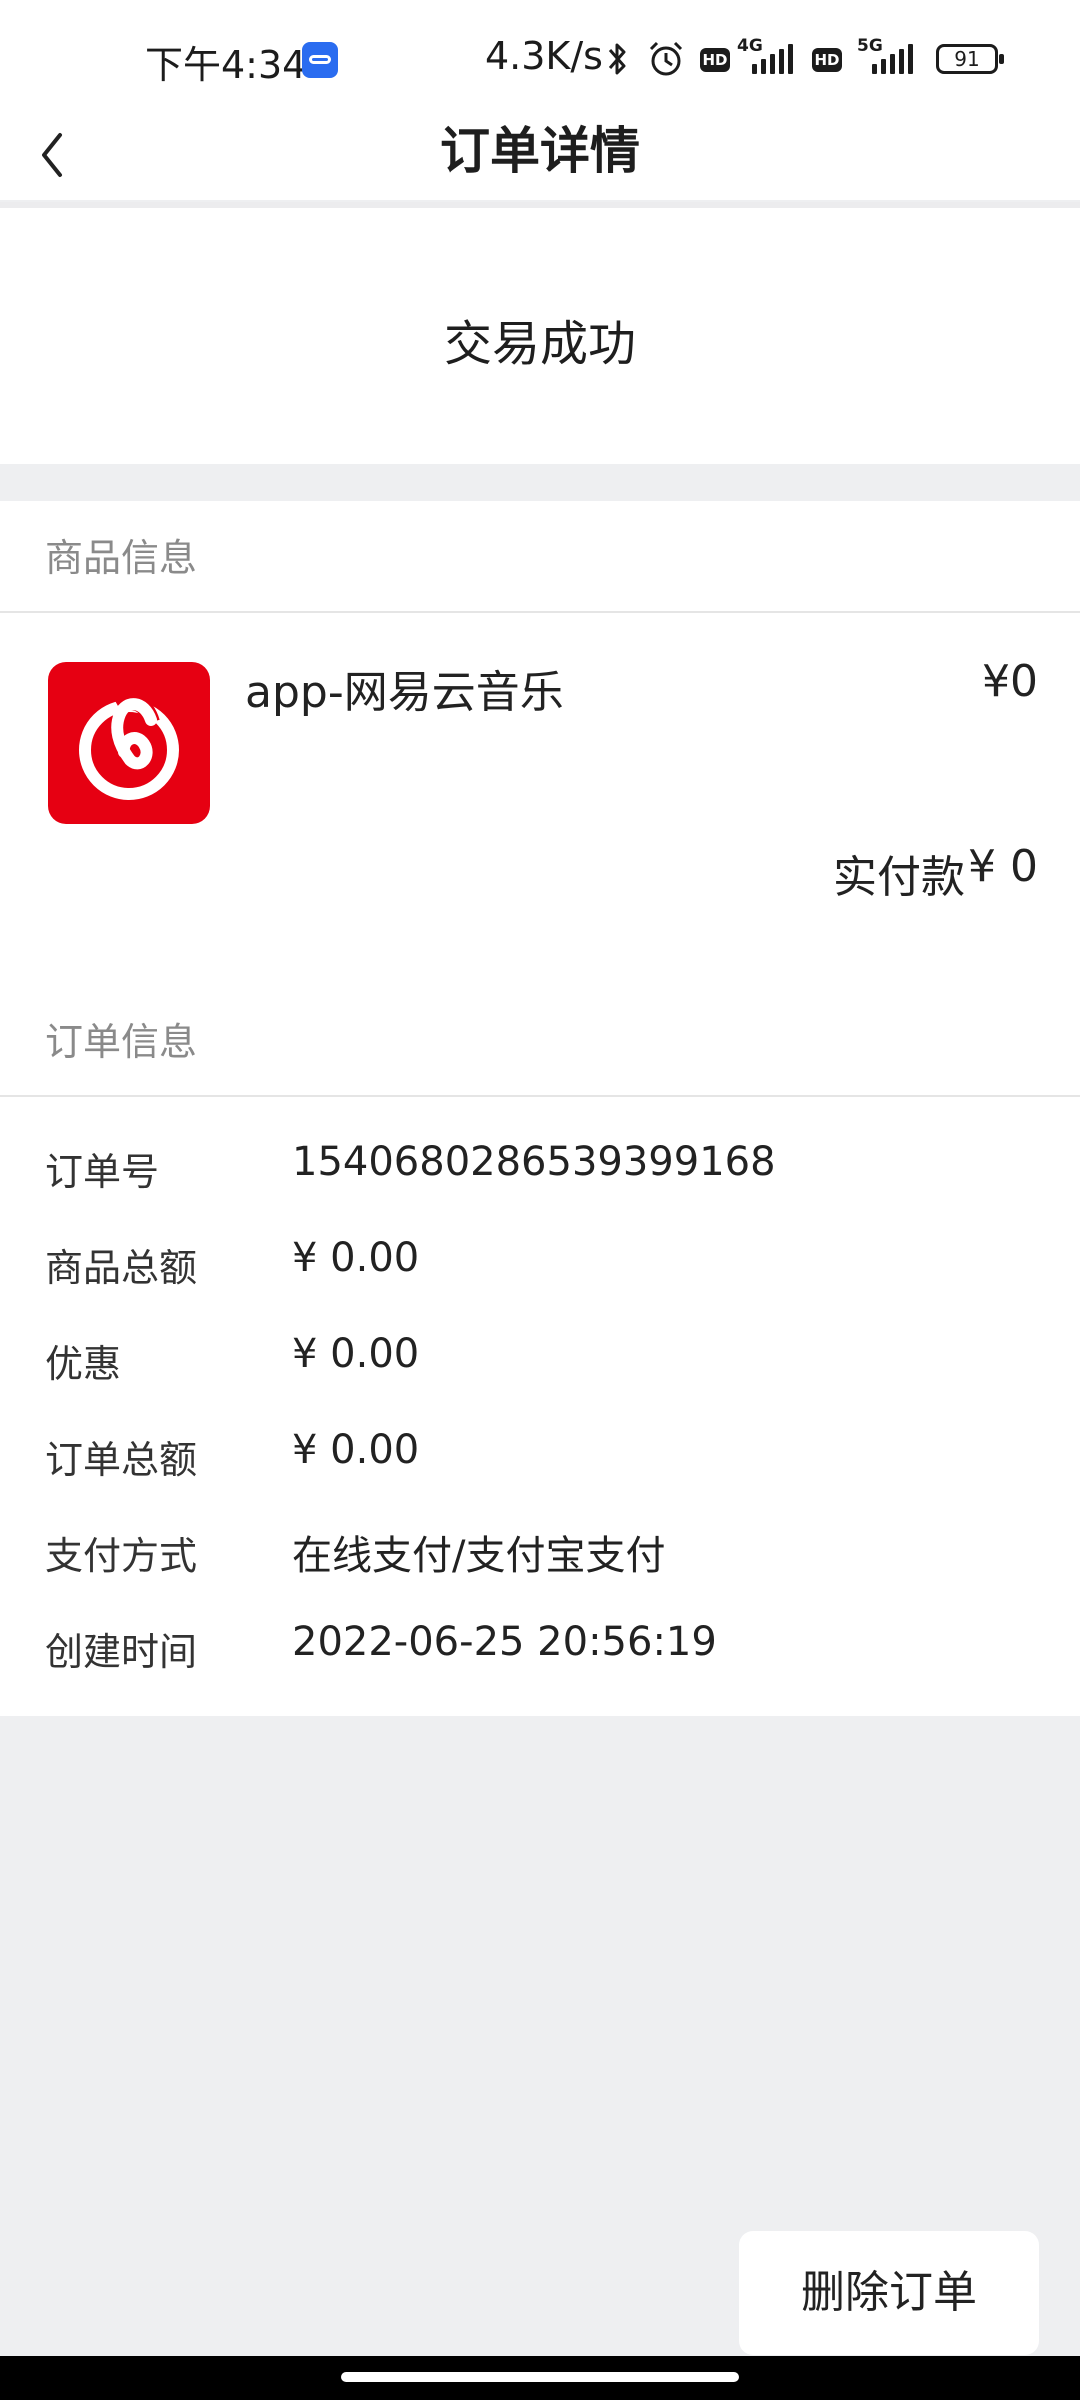 This screenshot has width=1080, height=2400. I want to click on order-number-label: 订单号, so click(102, 1172).